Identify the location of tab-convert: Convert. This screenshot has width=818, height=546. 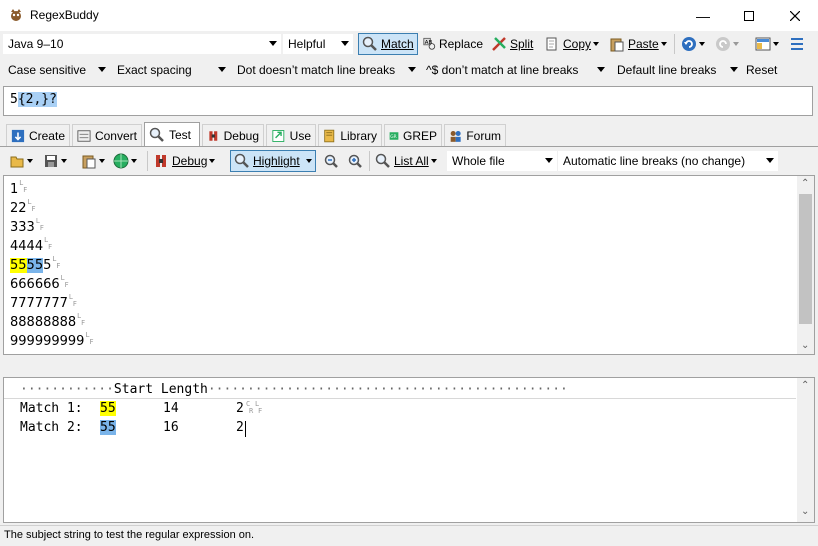
(107, 135).